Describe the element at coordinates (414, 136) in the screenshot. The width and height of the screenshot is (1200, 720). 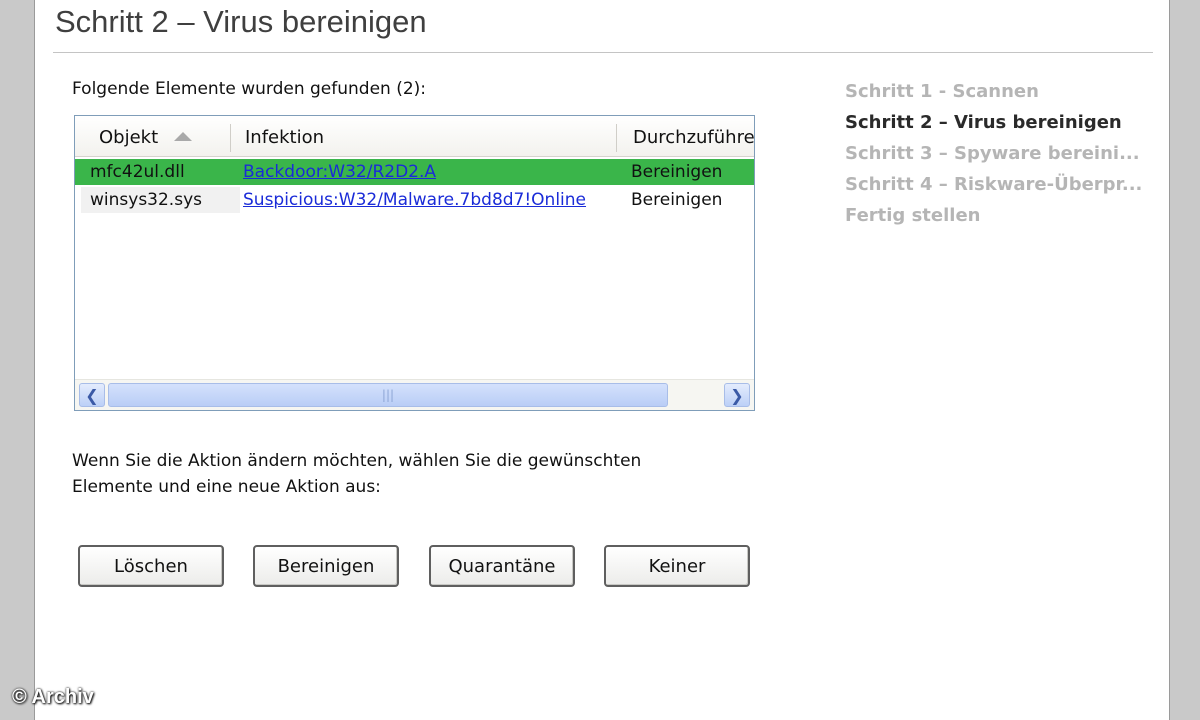
I see `list-header: Objekt Infektion Durchzuführe` at that location.